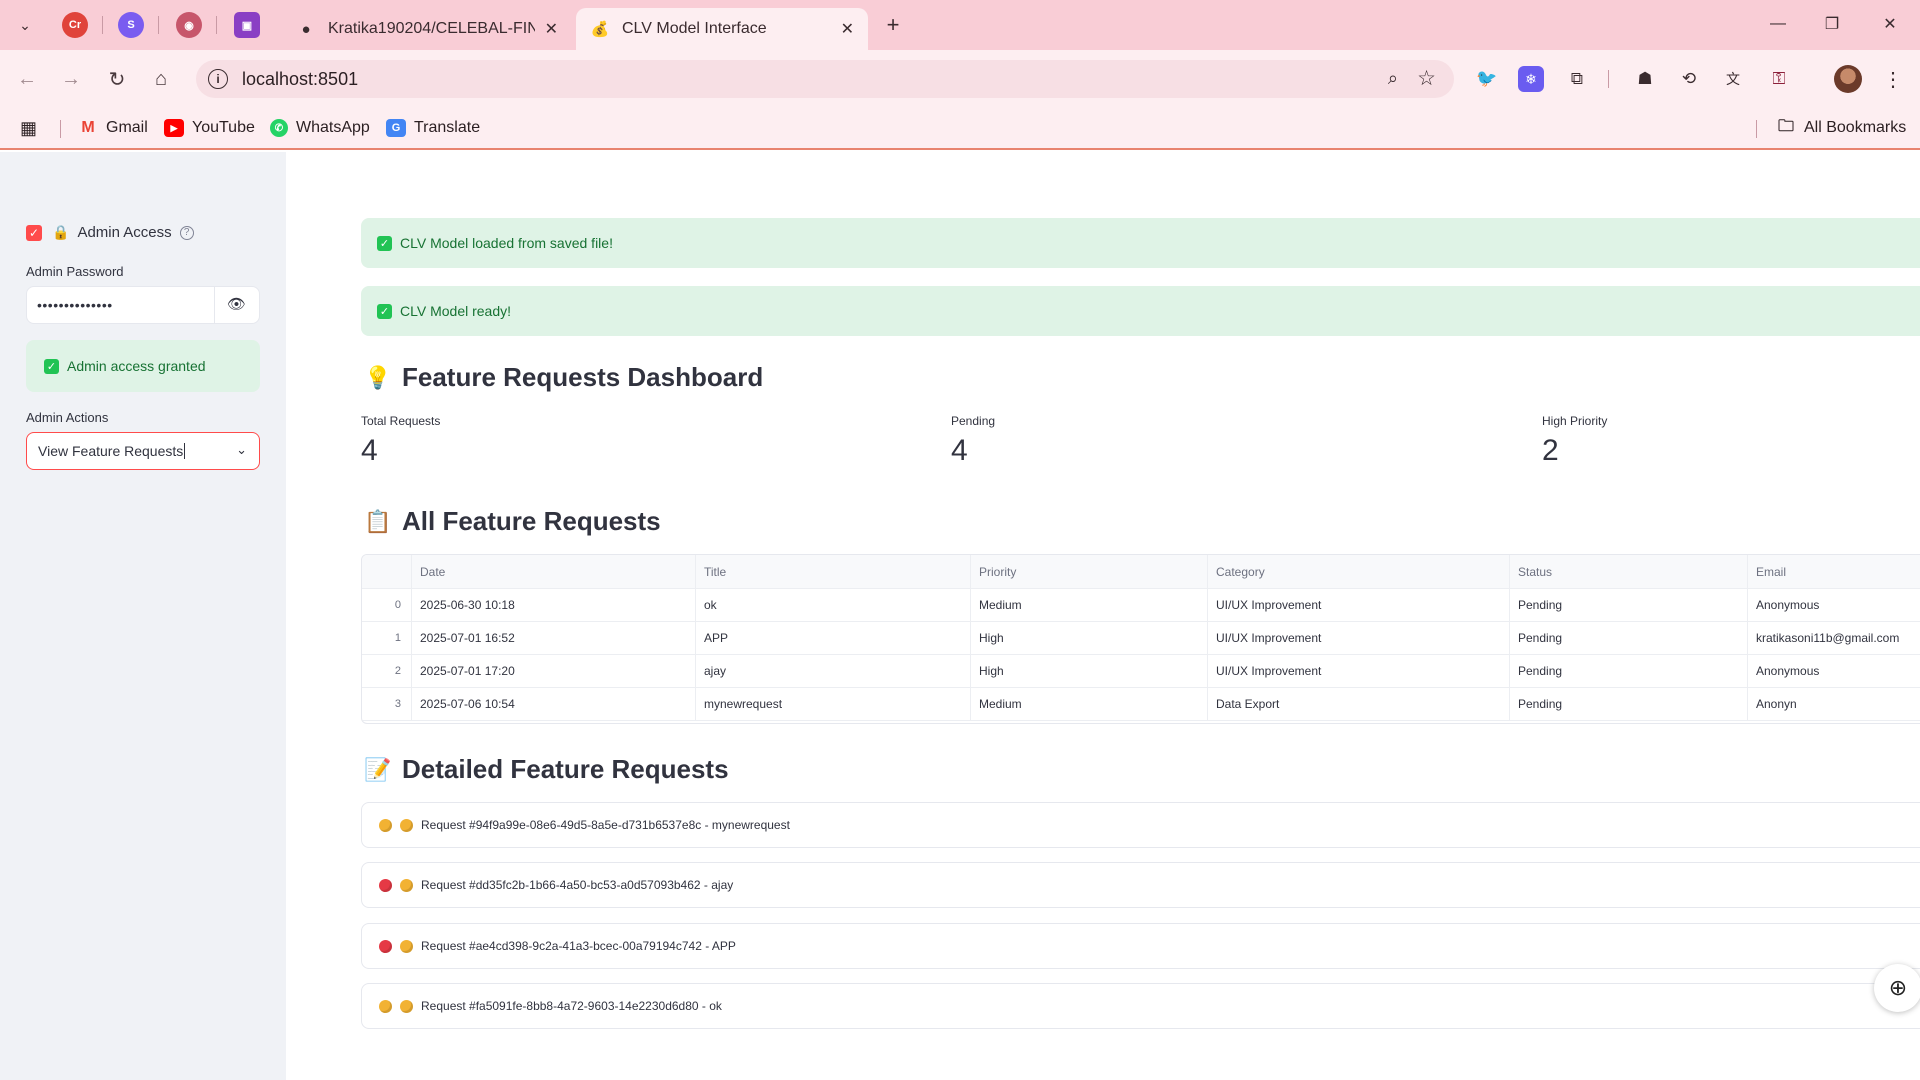  I want to click on incognito-icon: ☗, so click(1645, 79).